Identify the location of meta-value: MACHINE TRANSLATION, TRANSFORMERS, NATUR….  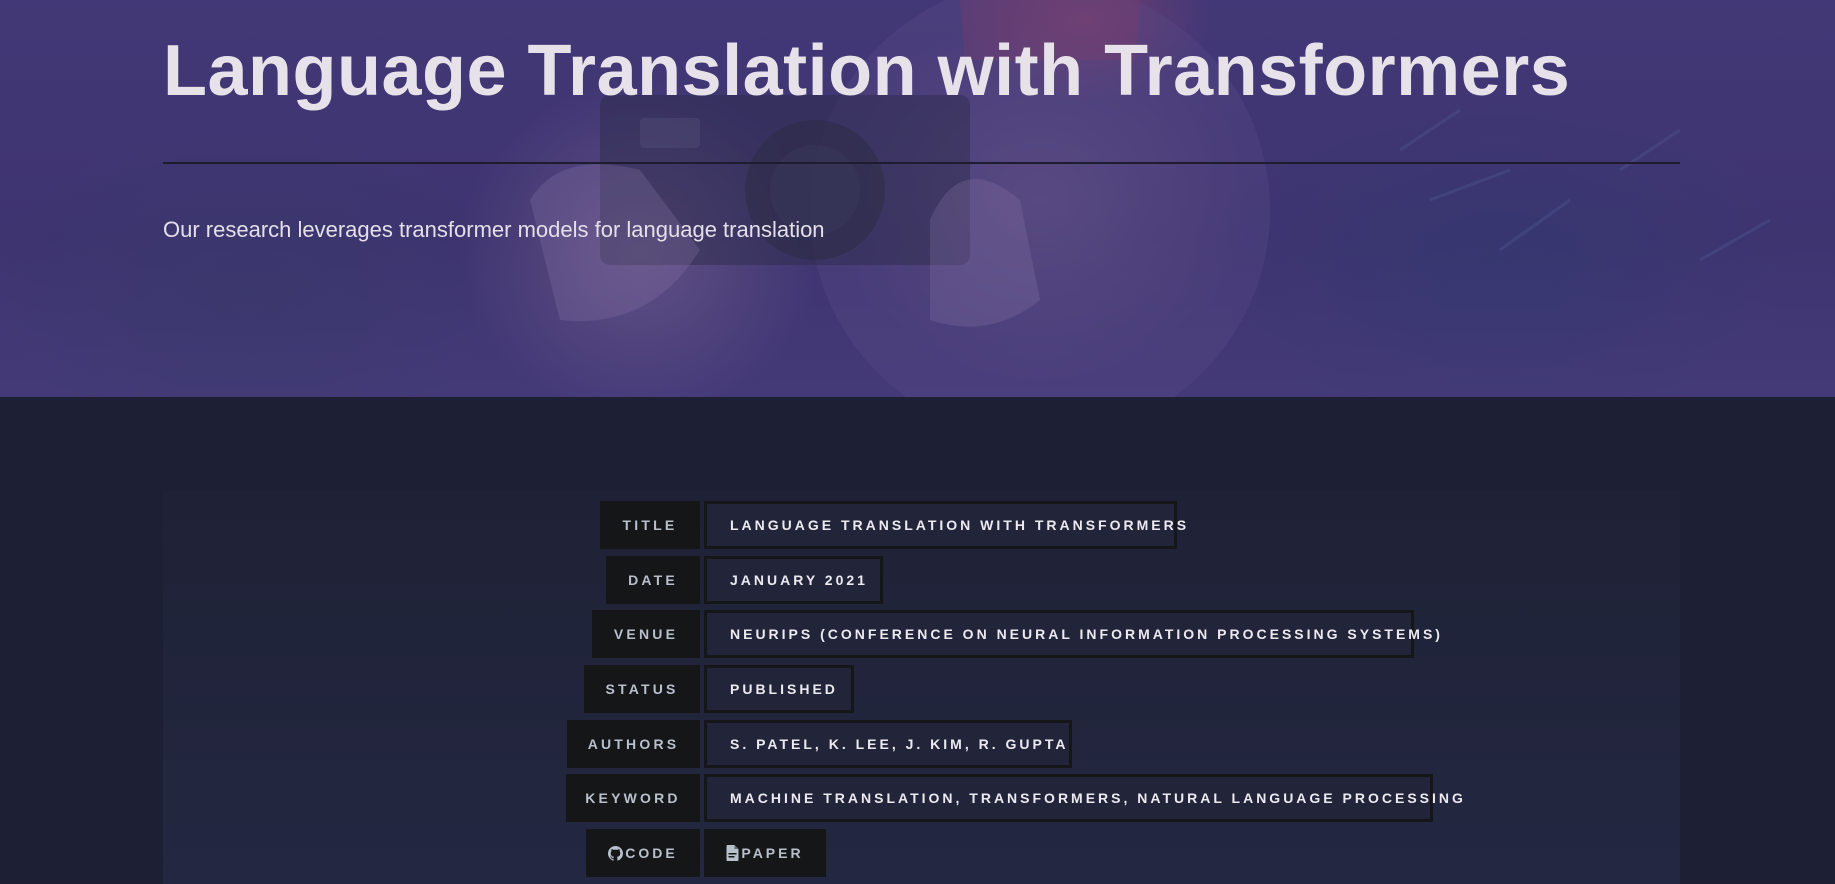
(1083, 798).